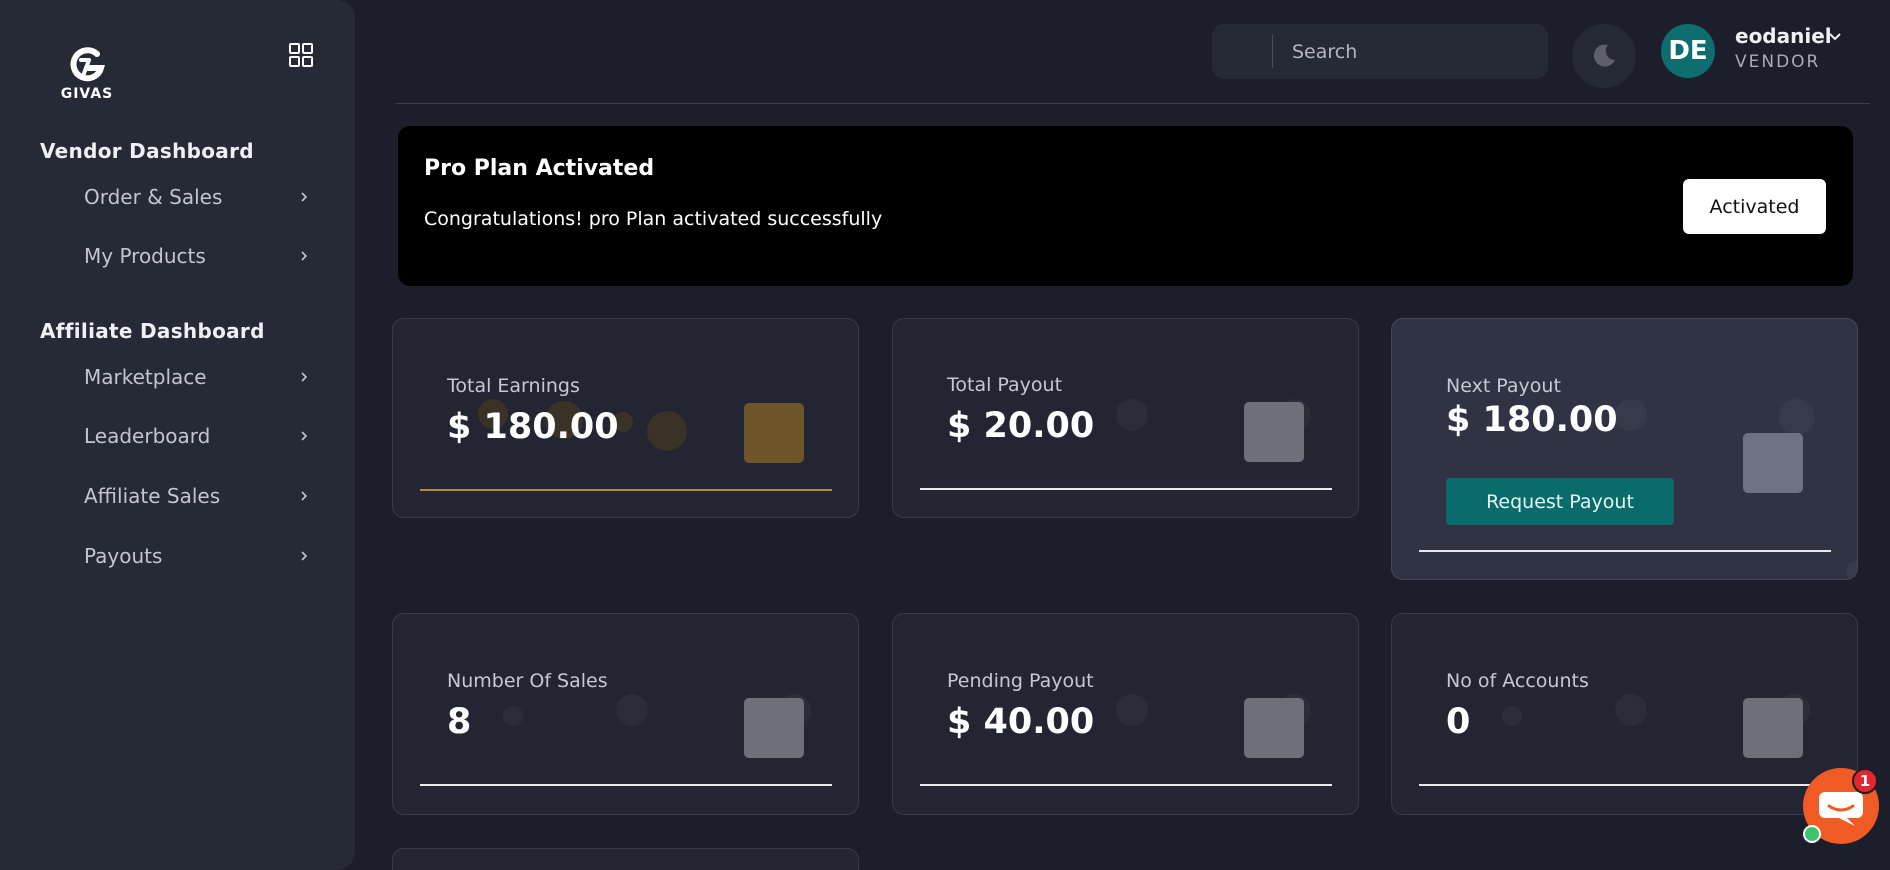  Describe the element at coordinates (1412, 51) in the screenshot. I see `search-input` at that location.